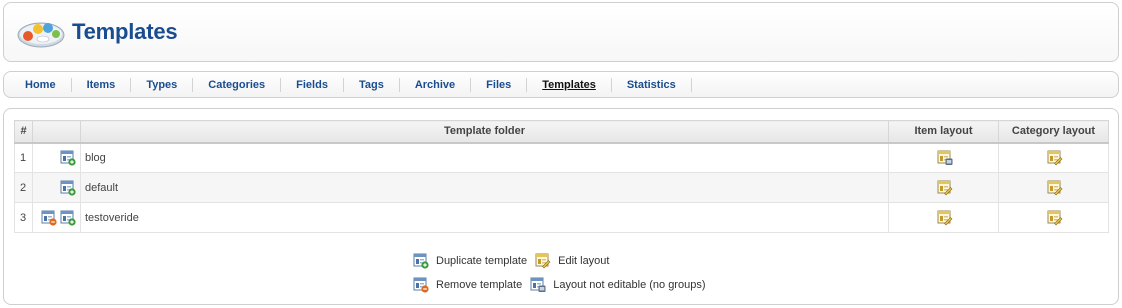  What do you see at coordinates (102, 84) in the screenshot?
I see `menu-item-items: Items` at bounding box center [102, 84].